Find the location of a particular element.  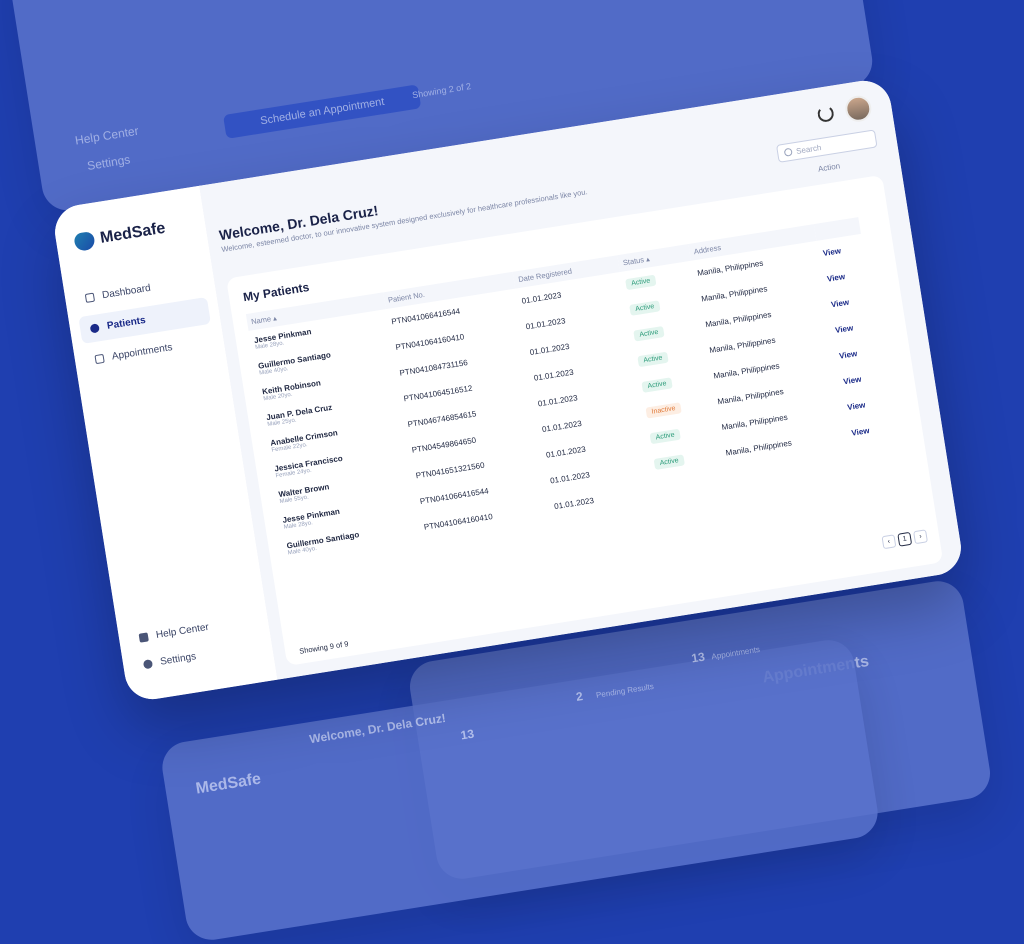

sidebar-footer: Help Center Settings is located at coordinates (176, 648).